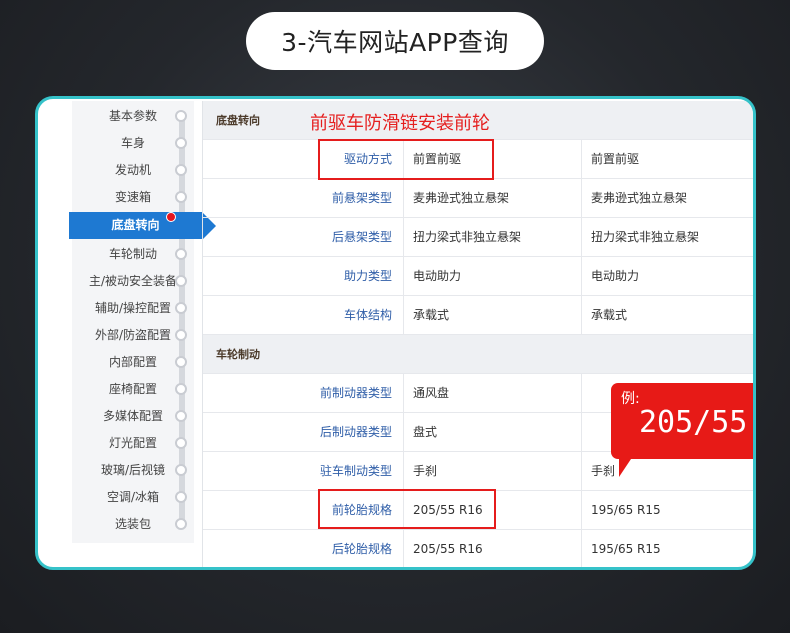 This screenshot has width=790, height=633. I want to click on callout-label: 例:, so click(630, 399).